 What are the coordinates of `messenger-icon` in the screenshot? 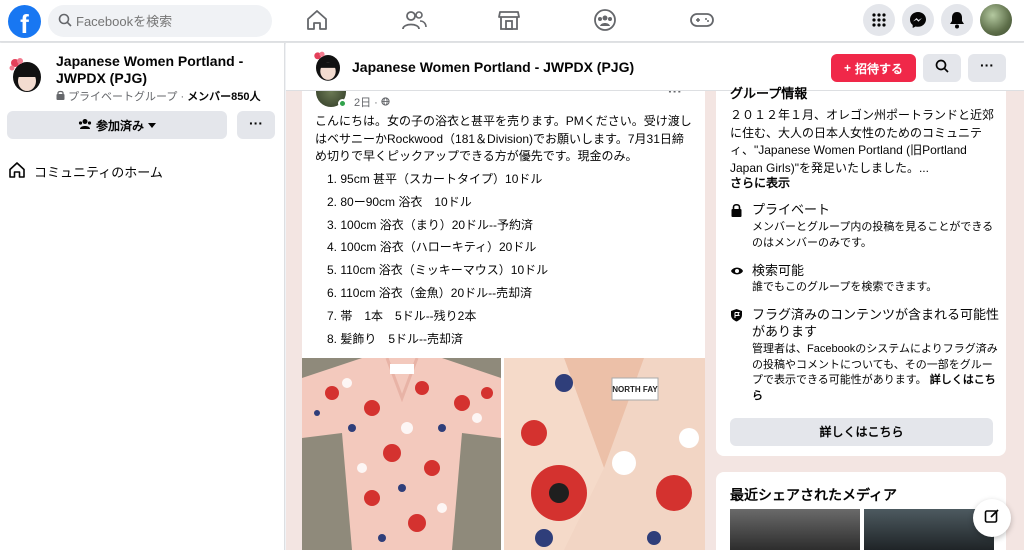 It's located at (918, 20).